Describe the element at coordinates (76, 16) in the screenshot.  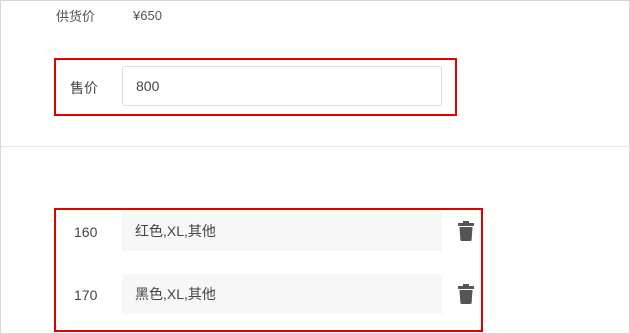
I see `supply-price-label: 供货价` at that location.